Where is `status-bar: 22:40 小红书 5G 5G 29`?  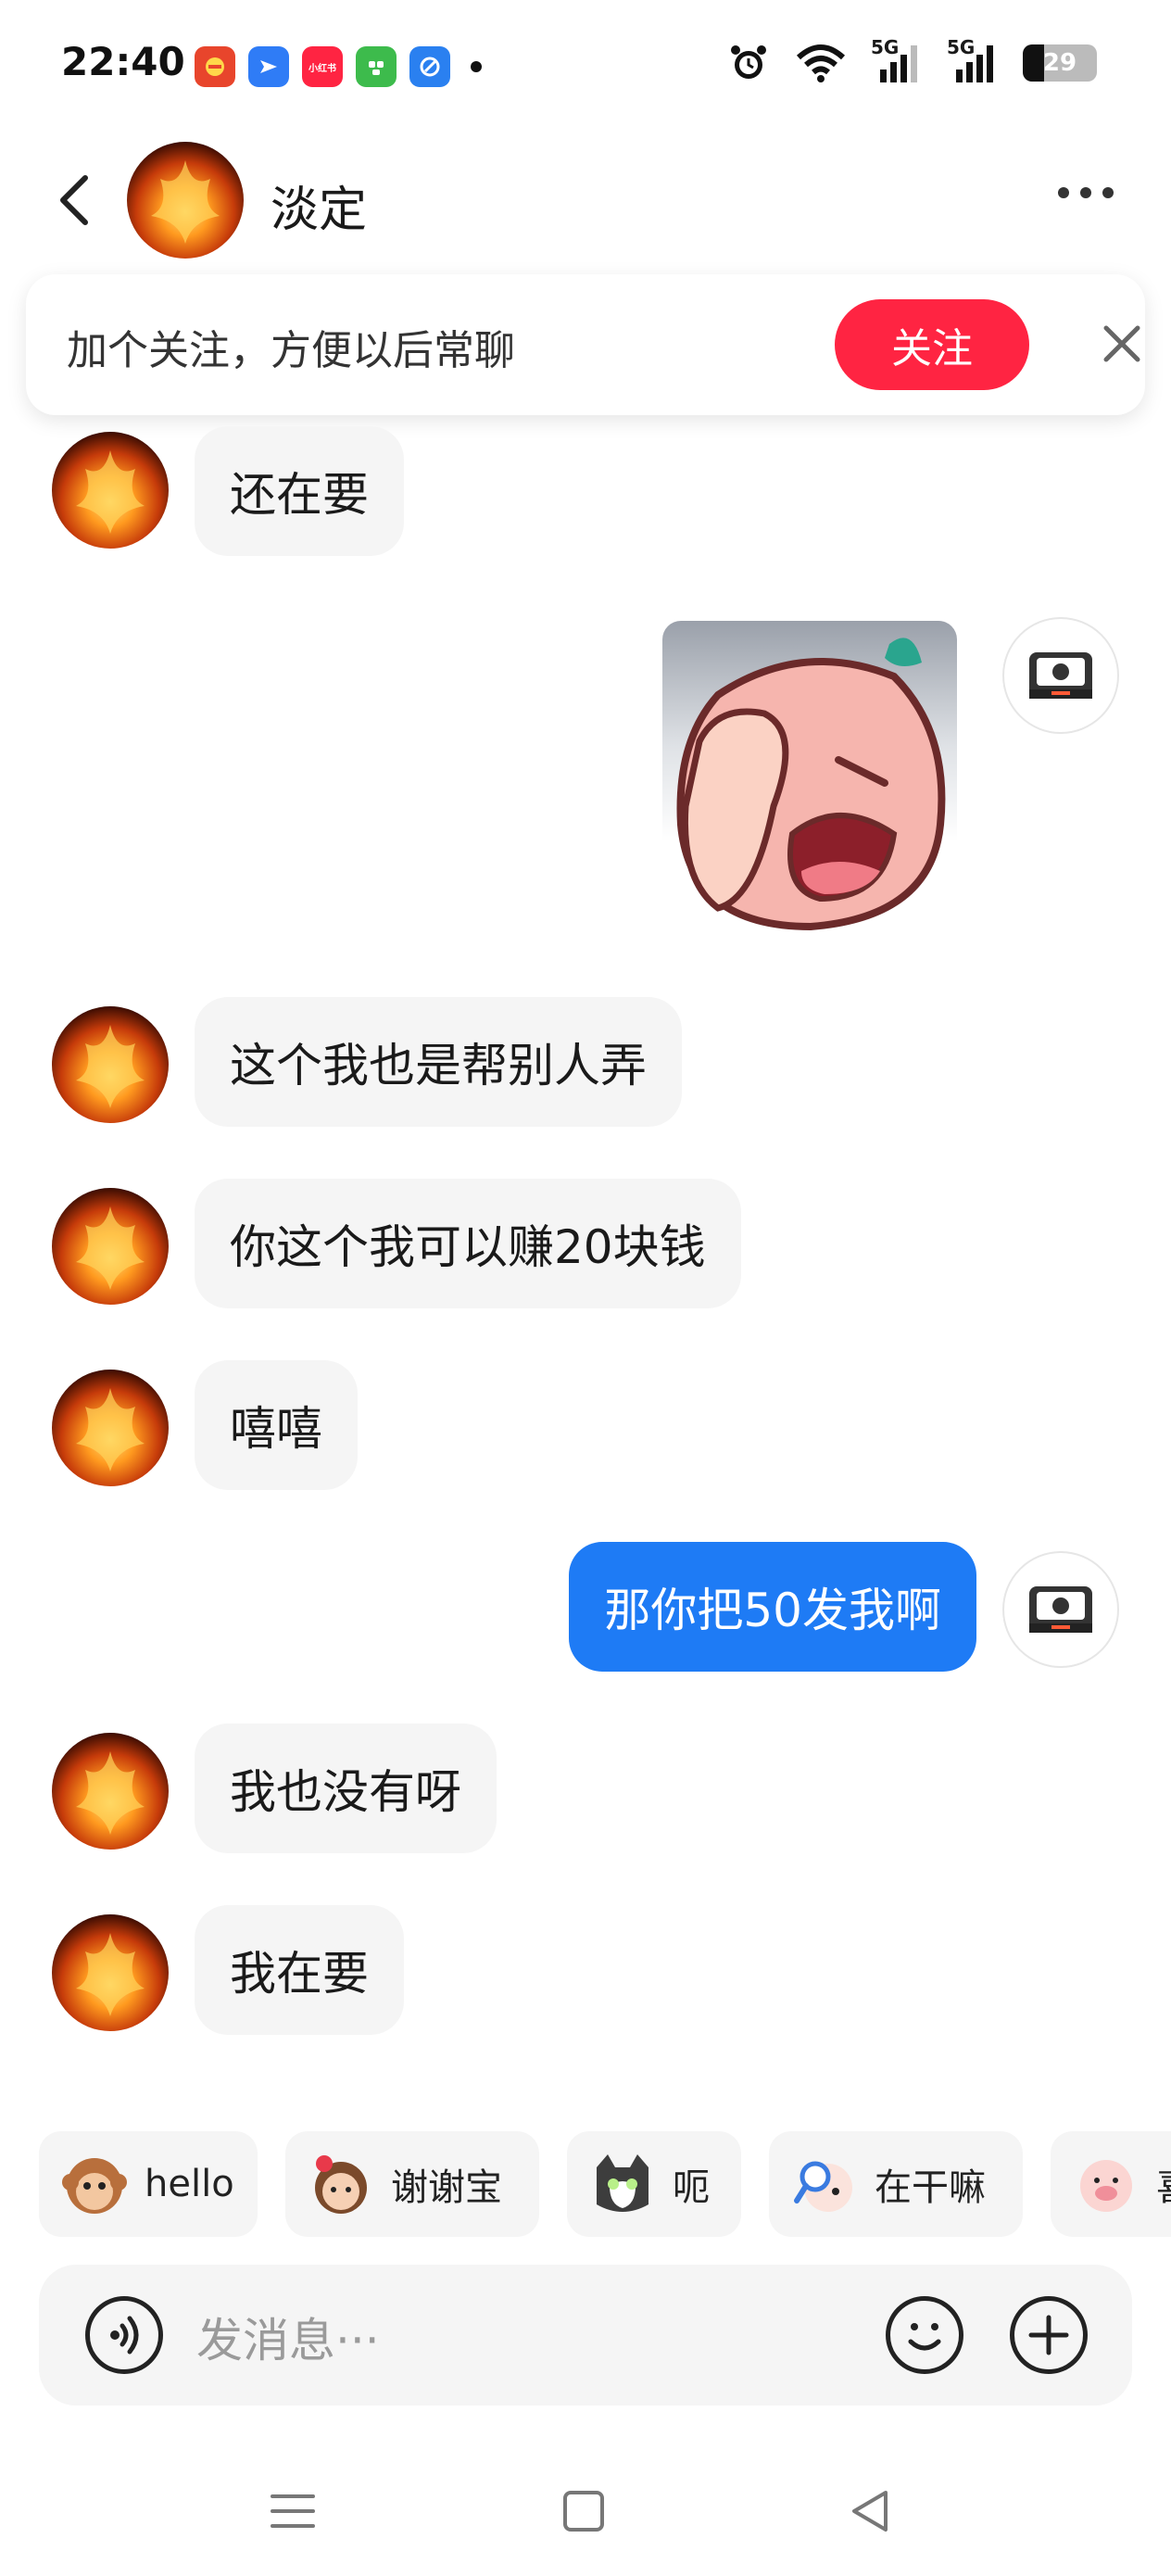
status-bar: 22:40 小红书 5G 5G 29 is located at coordinates (585, 65).